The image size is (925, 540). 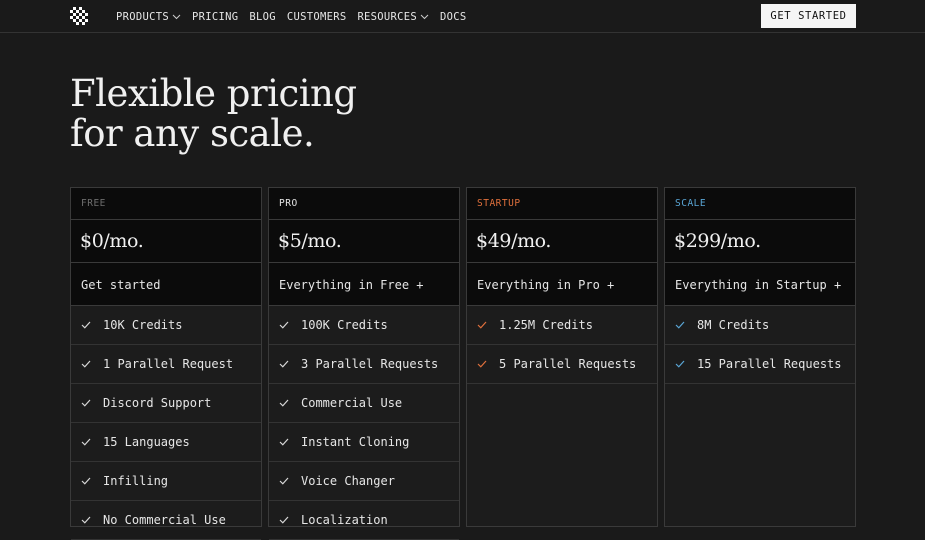 I want to click on feature-label: 8M Credits, so click(x=733, y=325).